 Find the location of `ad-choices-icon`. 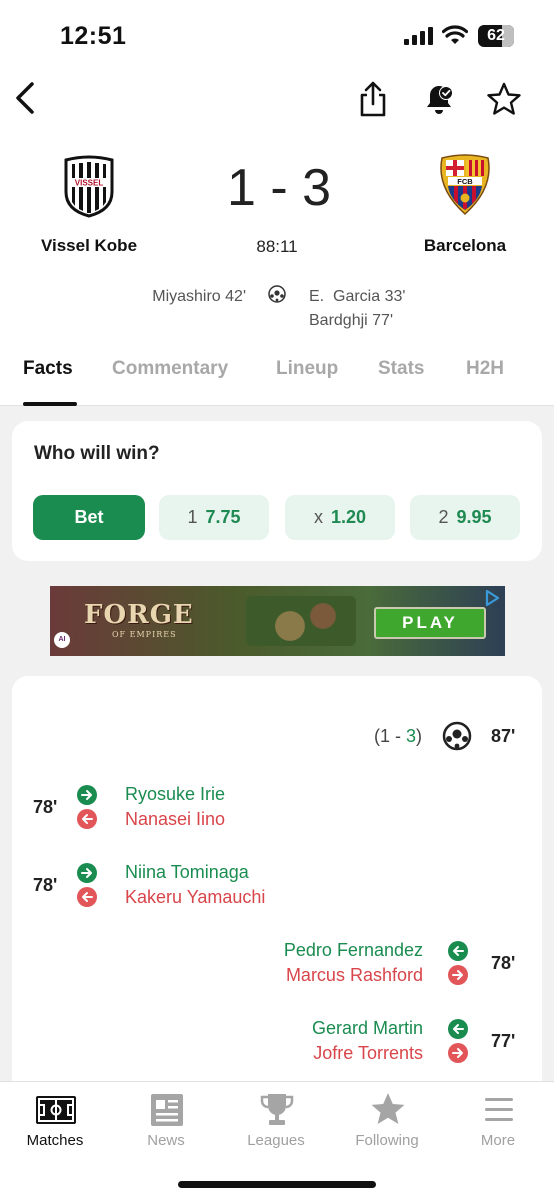

ad-choices-icon is located at coordinates (492, 598).